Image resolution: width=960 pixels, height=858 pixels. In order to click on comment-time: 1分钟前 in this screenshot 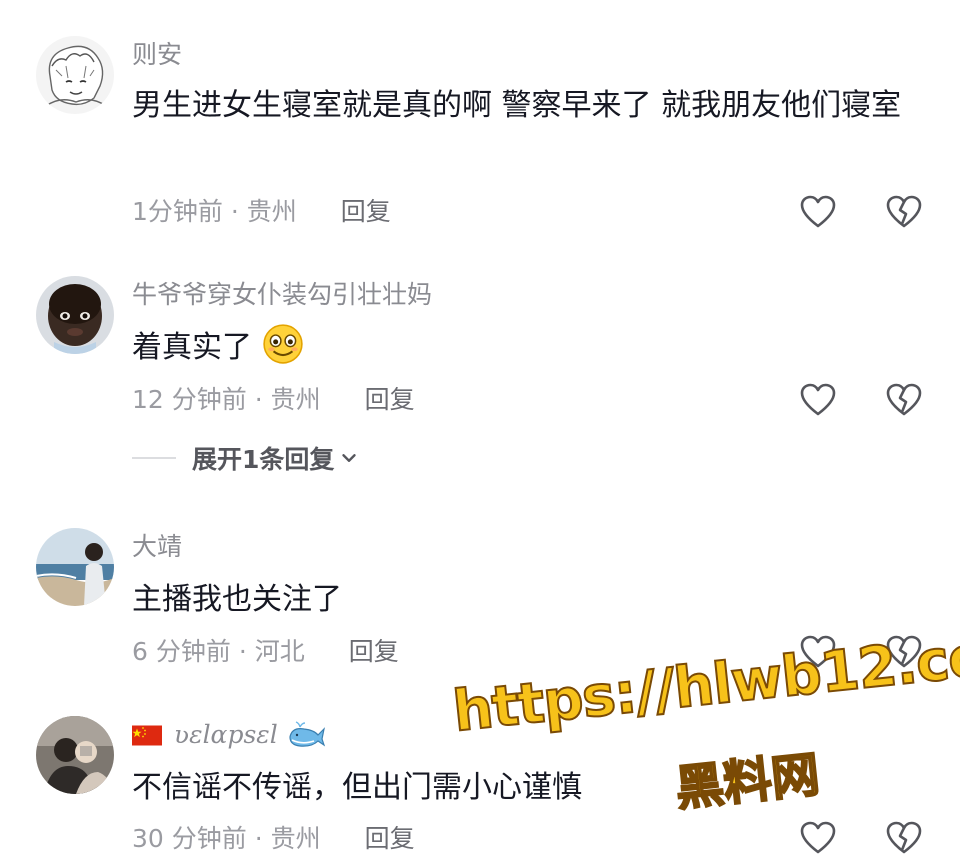, I will do `click(177, 211)`.